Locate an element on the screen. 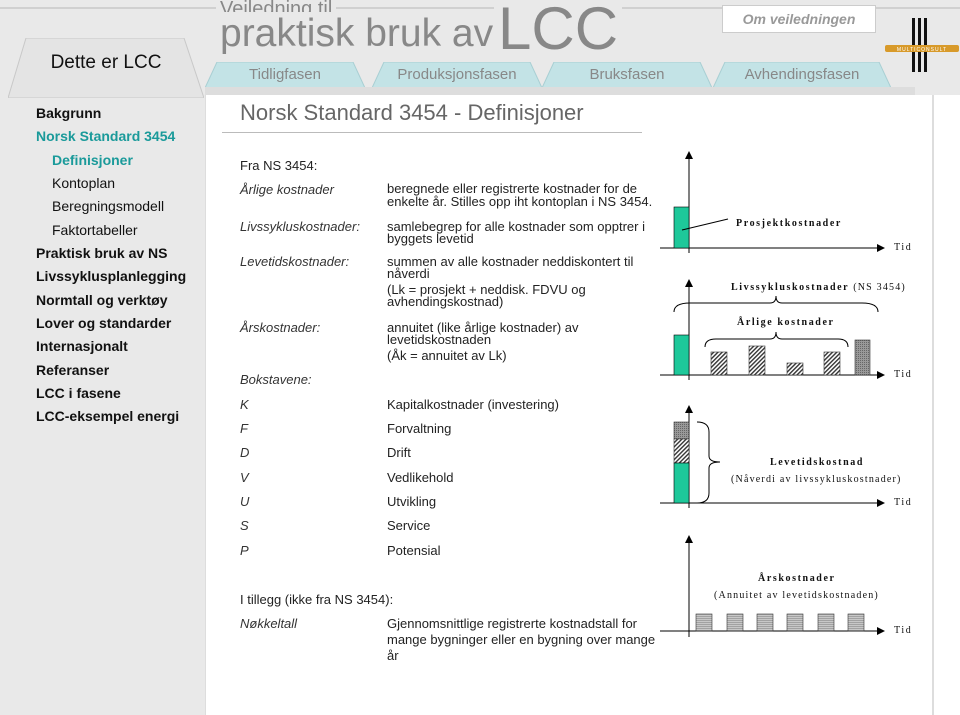 The height and width of the screenshot is (715, 960). disposal-cost-bar is located at coordinates (862, 357).